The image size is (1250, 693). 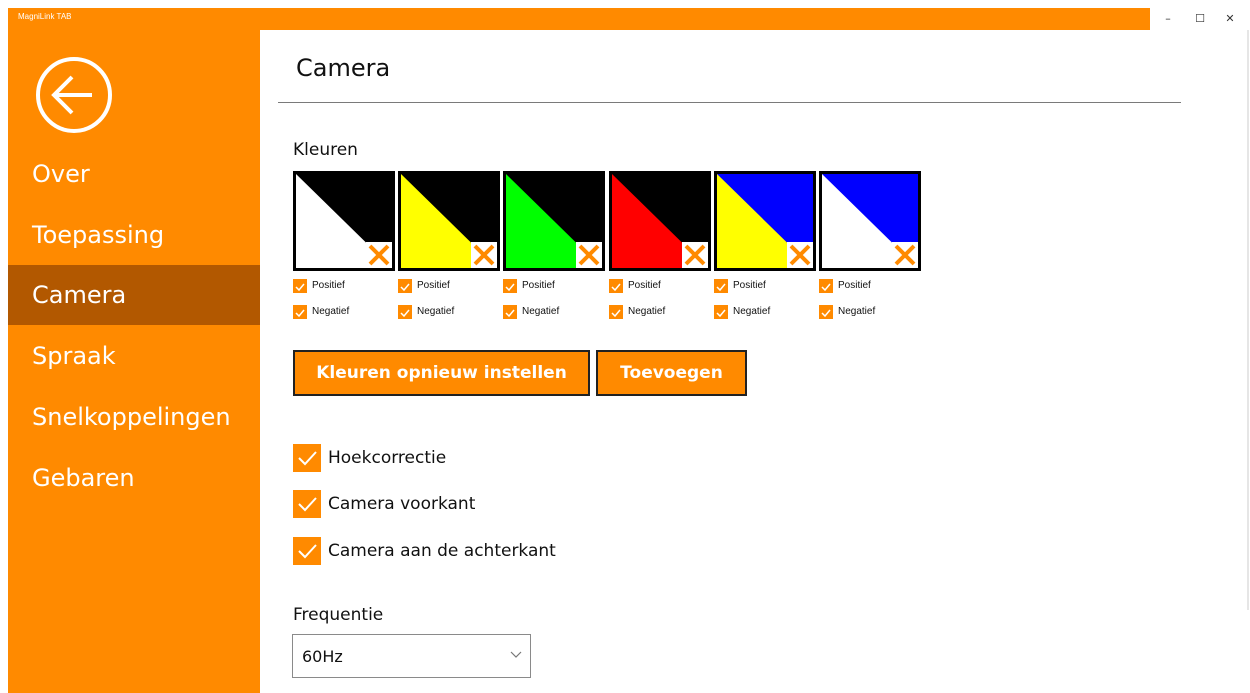 What do you see at coordinates (134, 356) in the screenshot?
I see `sidebar-item-spraak: Spraak` at bounding box center [134, 356].